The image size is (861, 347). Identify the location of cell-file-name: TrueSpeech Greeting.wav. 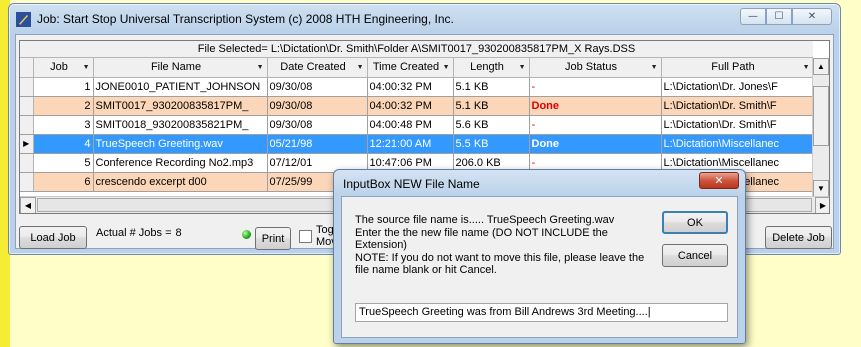
(180, 144).